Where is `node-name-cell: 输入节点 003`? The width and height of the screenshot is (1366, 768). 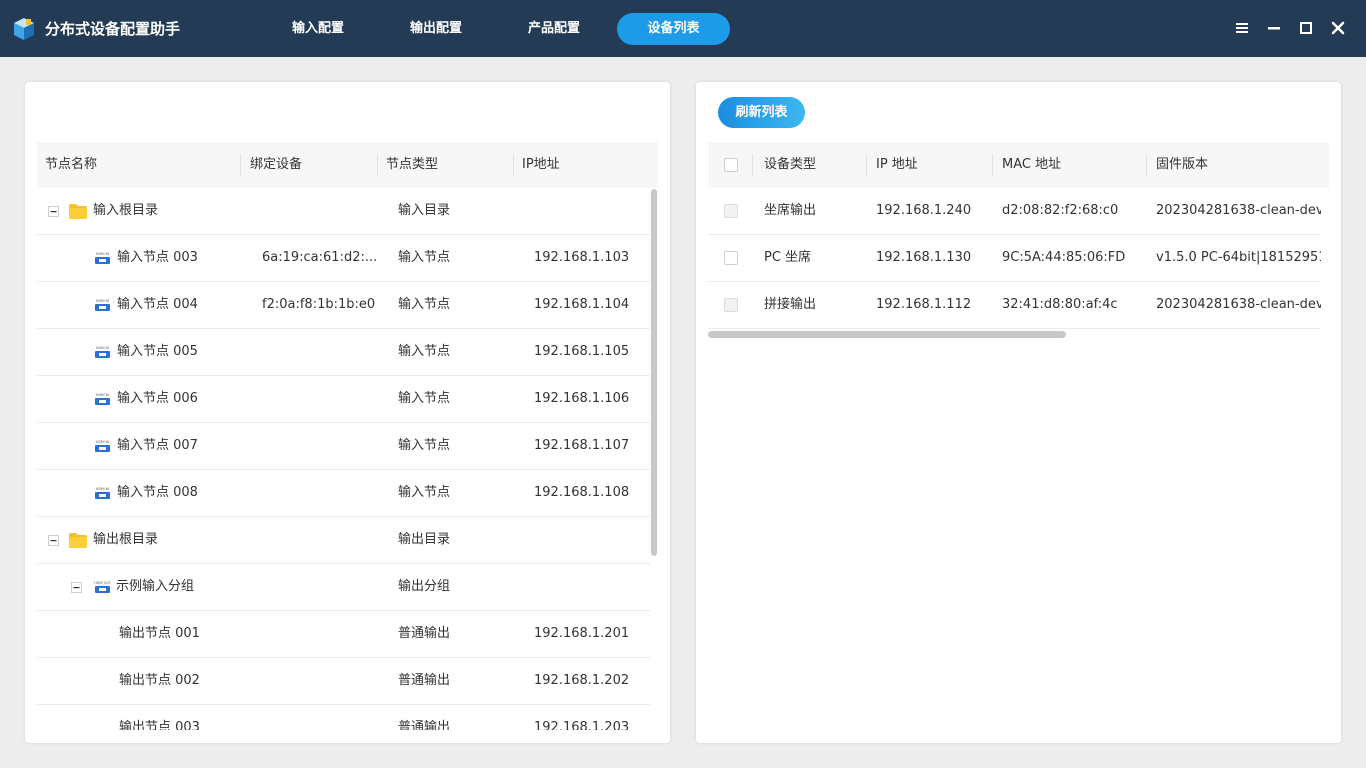
node-name-cell: 输入节点 003 is located at coordinates (157, 257).